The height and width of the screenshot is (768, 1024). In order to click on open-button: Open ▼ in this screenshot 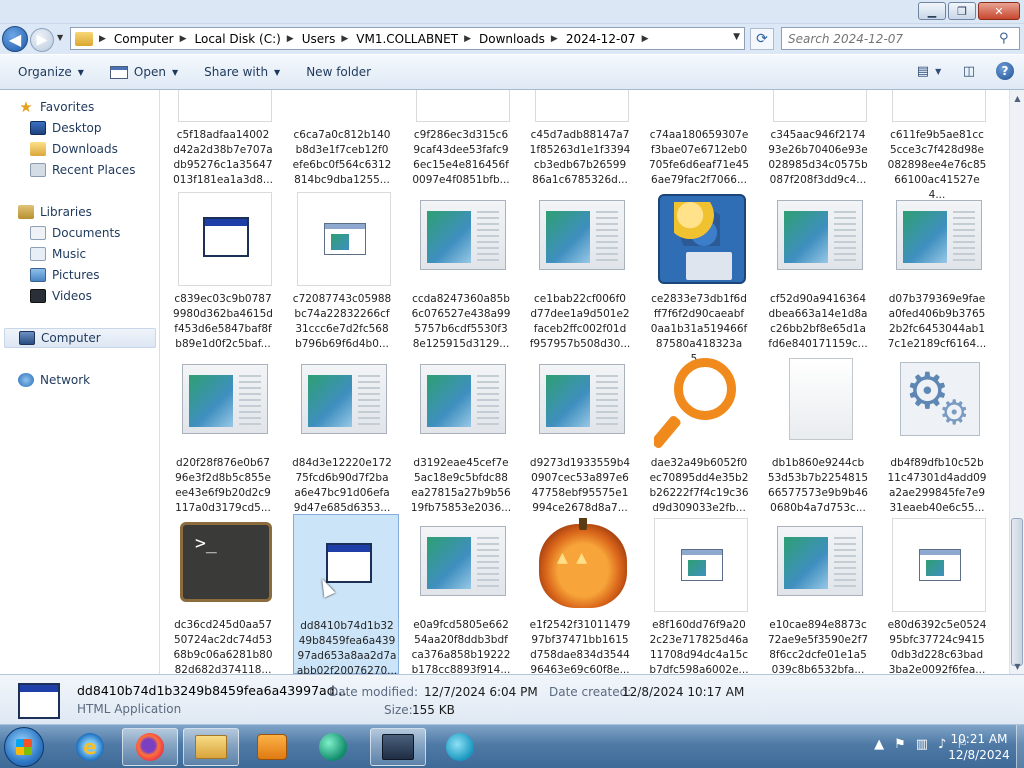, I will do `click(144, 72)`.